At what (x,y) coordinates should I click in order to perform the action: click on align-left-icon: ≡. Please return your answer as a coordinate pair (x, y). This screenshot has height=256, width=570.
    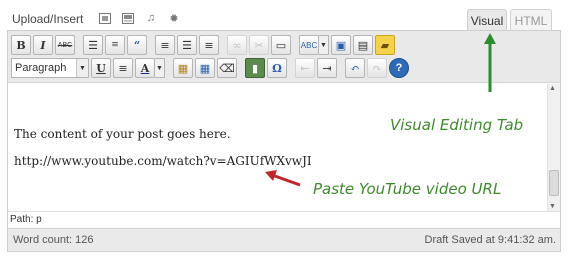
    Looking at the image, I should click on (165, 45).